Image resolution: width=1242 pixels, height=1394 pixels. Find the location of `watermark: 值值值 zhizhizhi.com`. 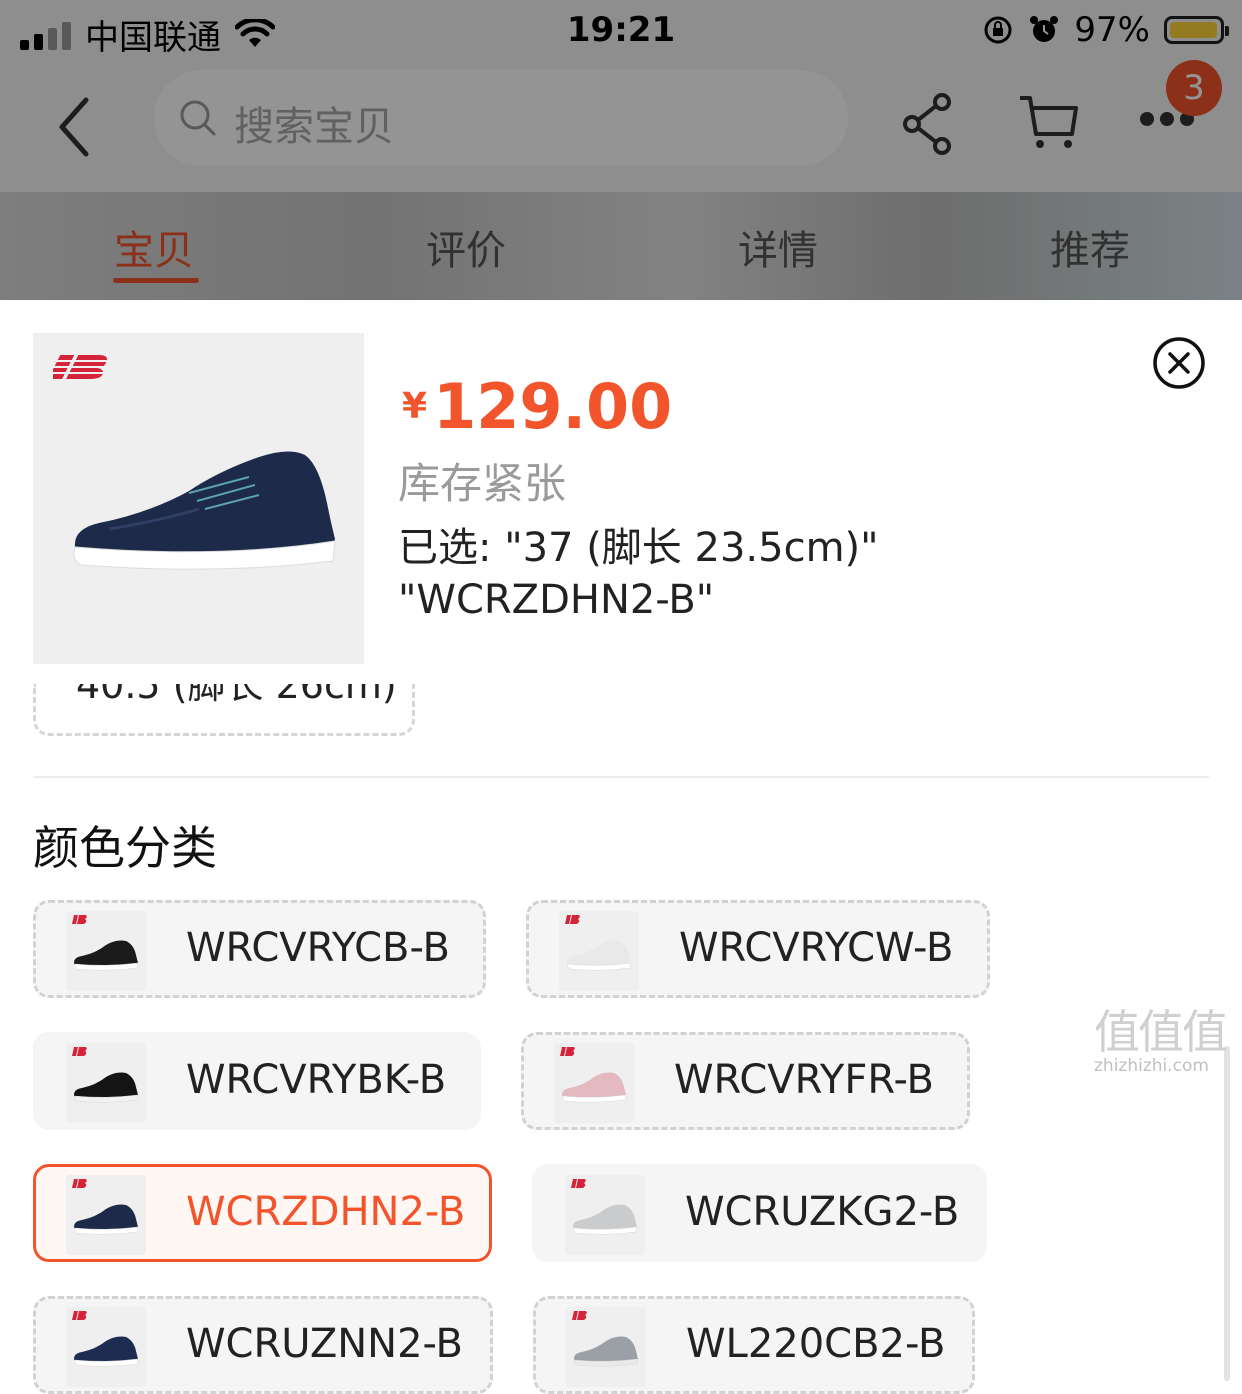

watermark: 值值值 zhizhizhi.com is located at coordinates (1164, 1036).